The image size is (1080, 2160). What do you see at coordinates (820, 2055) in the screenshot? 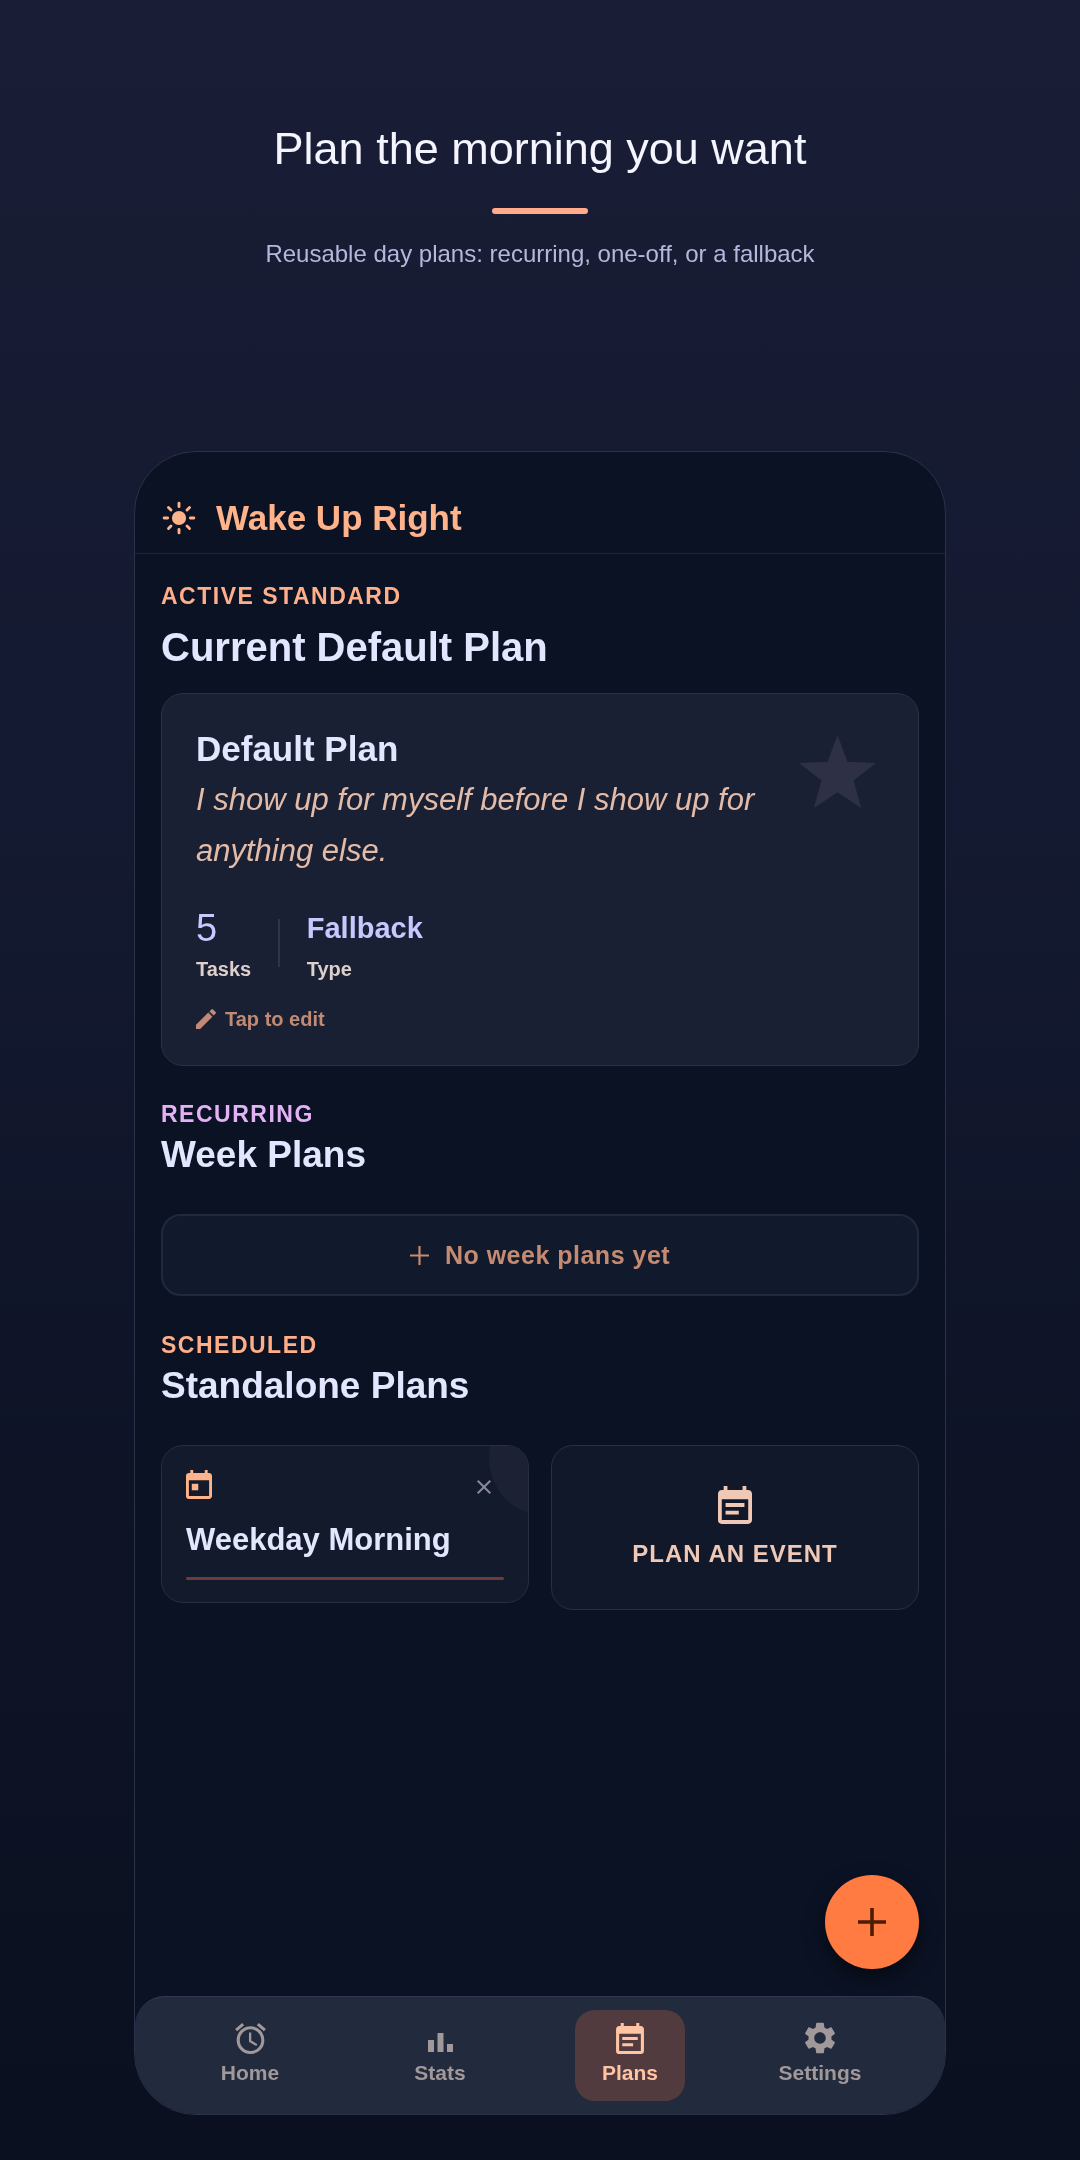
I see `nav-tab: Settings` at bounding box center [820, 2055].